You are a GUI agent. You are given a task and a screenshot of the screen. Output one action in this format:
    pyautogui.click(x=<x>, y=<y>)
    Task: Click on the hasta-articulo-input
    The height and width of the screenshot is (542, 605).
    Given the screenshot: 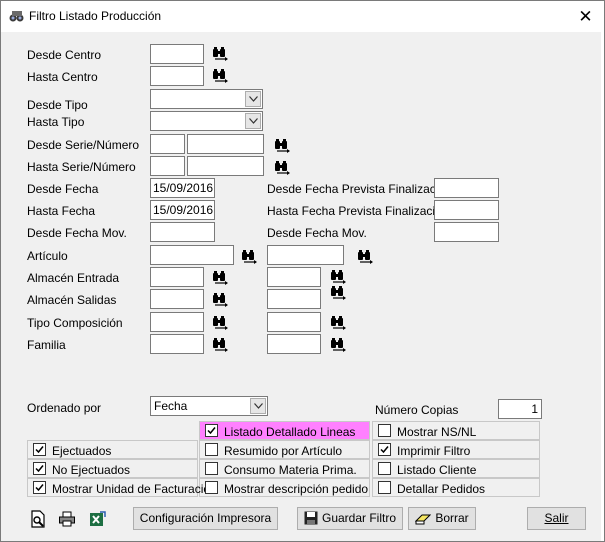 What is the action you would take?
    pyautogui.click(x=305, y=255)
    